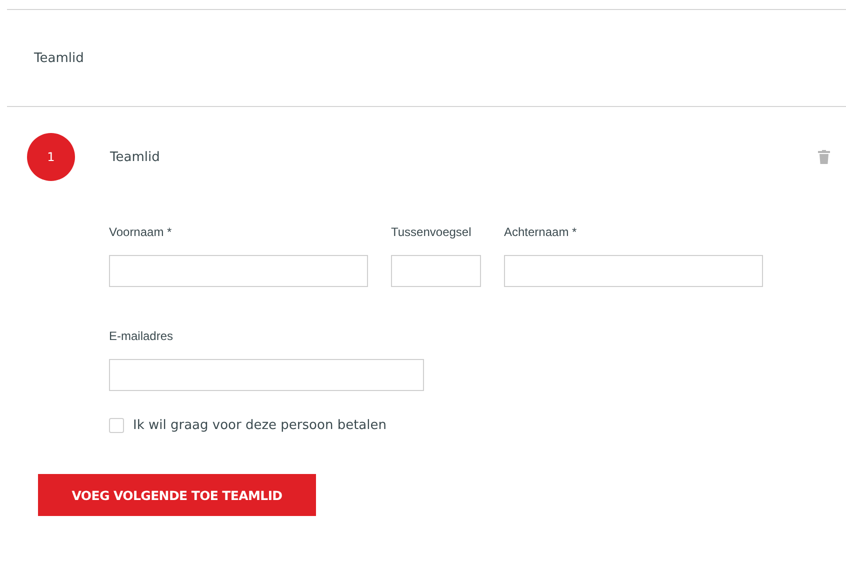 The height and width of the screenshot is (588, 846). I want to click on field-label: Voornaam *, so click(141, 233).